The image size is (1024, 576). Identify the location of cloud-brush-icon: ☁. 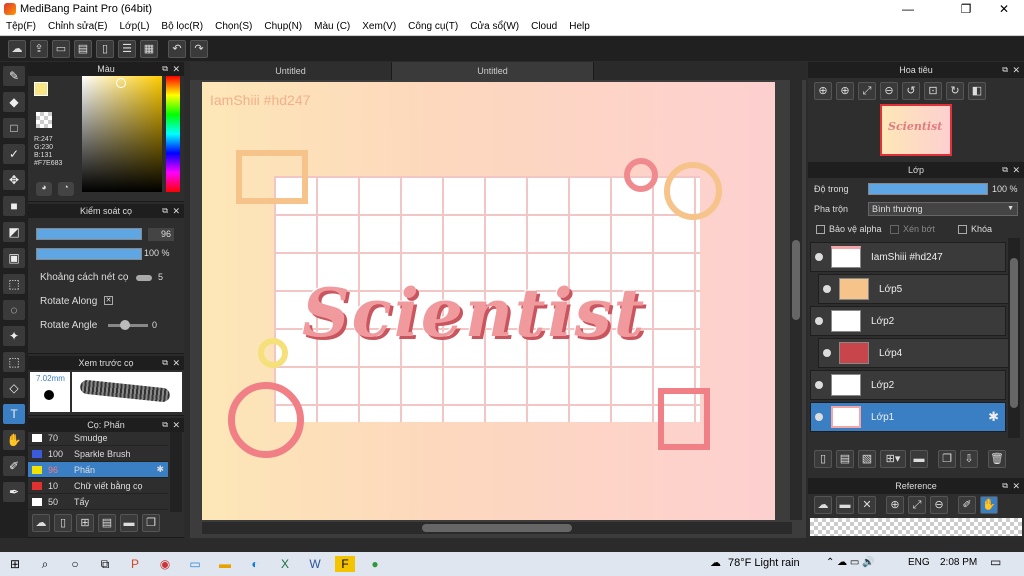
(41, 523).